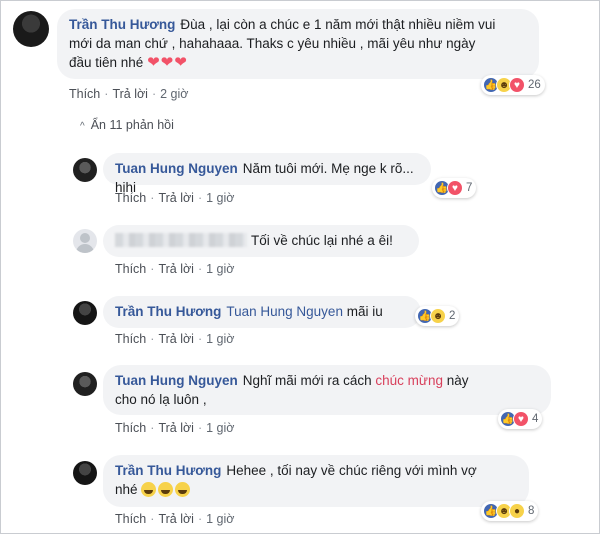 This screenshot has width=600, height=534. Describe the element at coordinates (284, 311) in the screenshot. I see `mention-link: Tuan Hung Nguyen` at that location.